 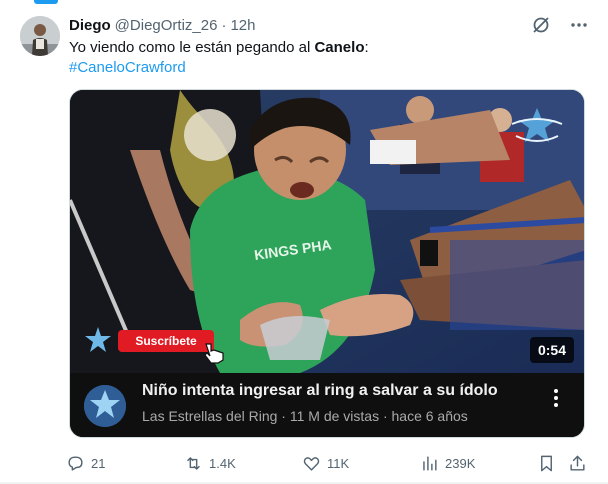 I want to click on tweet-header: Diego @DiegOrtiz_26 · 12h, so click(x=162, y=25).